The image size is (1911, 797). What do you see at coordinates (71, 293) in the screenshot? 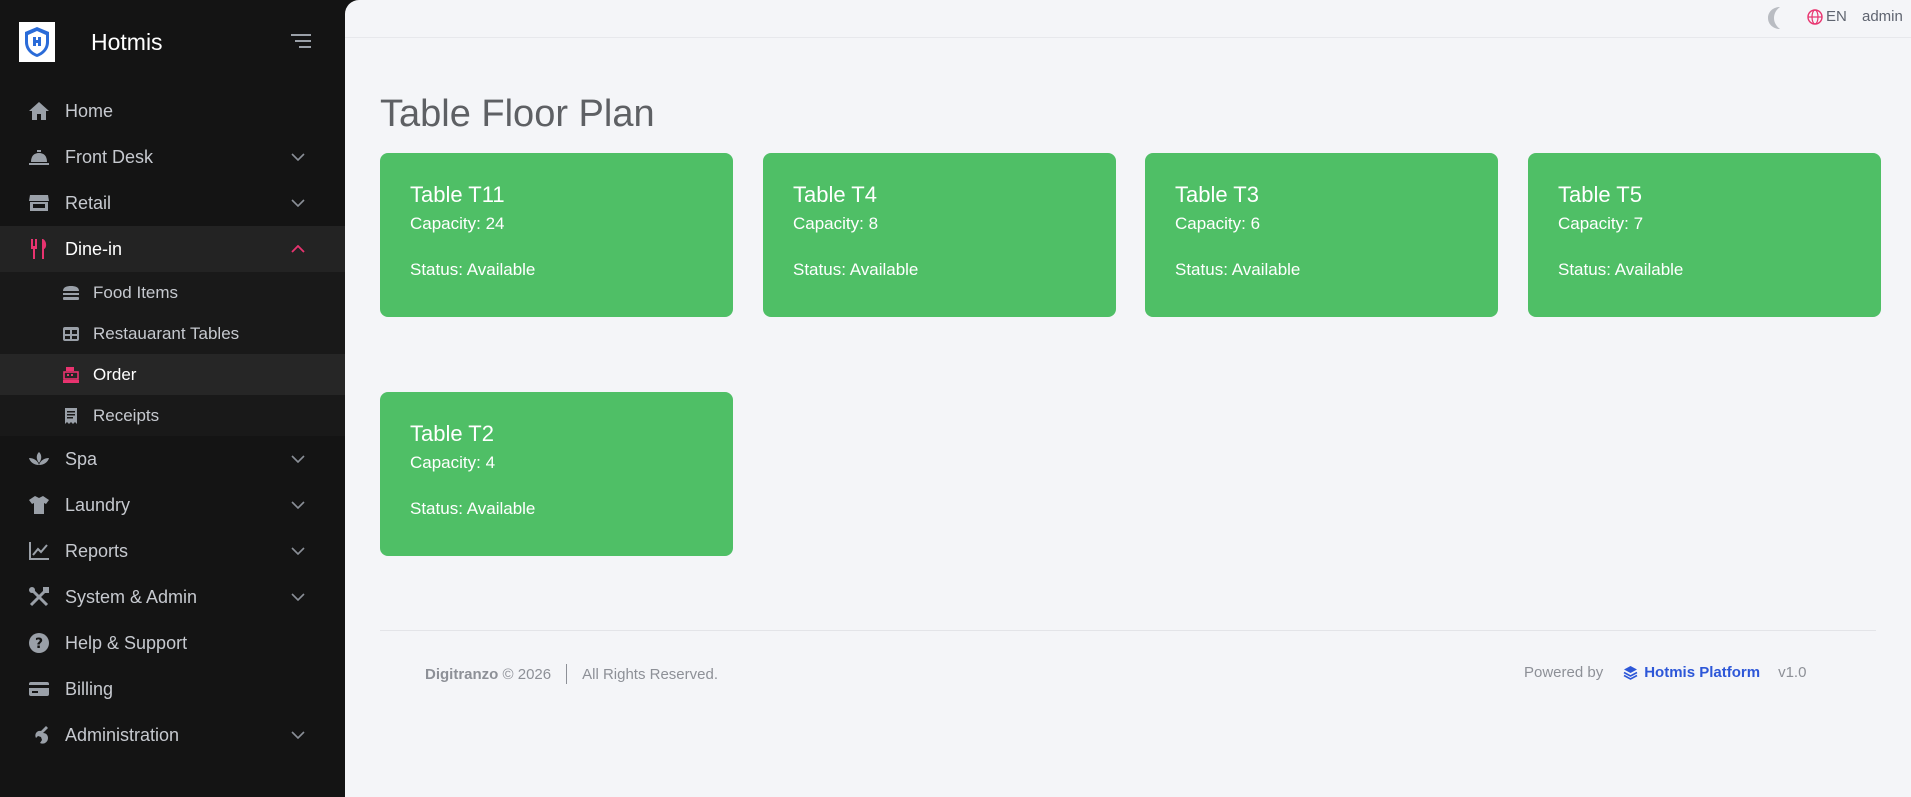
I see `burger-icon` at bounding box center [71, 293].